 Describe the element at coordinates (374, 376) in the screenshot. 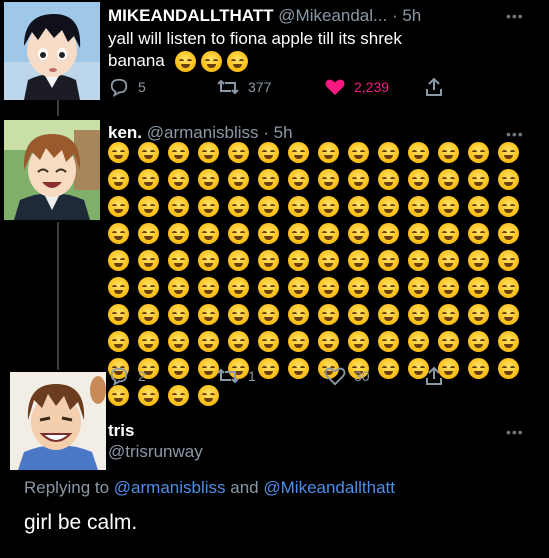

I see `like-button: 30` at that location.